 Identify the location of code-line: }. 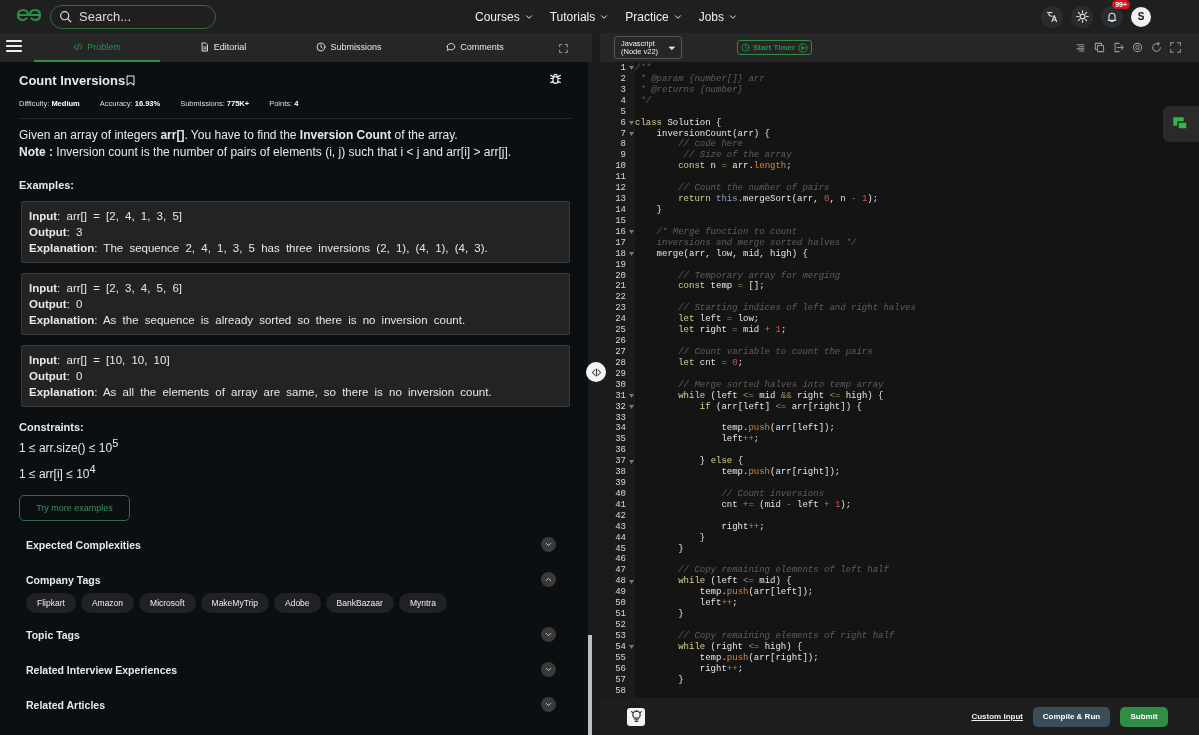
(702, 537).